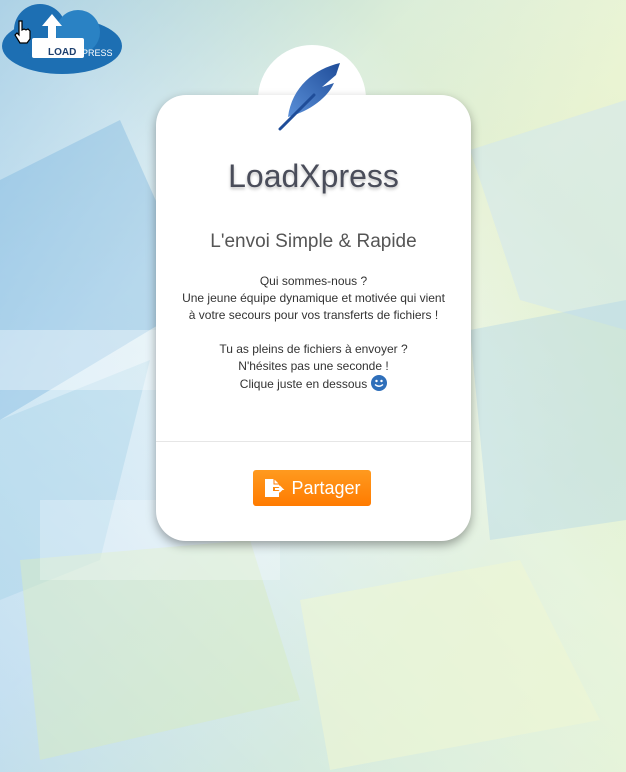 Image resolution: width=626 pixels, height=772 pixels. I want to click on desc-line: Tu as pleins de fichiers à envoyer ?, so click(313, 349).